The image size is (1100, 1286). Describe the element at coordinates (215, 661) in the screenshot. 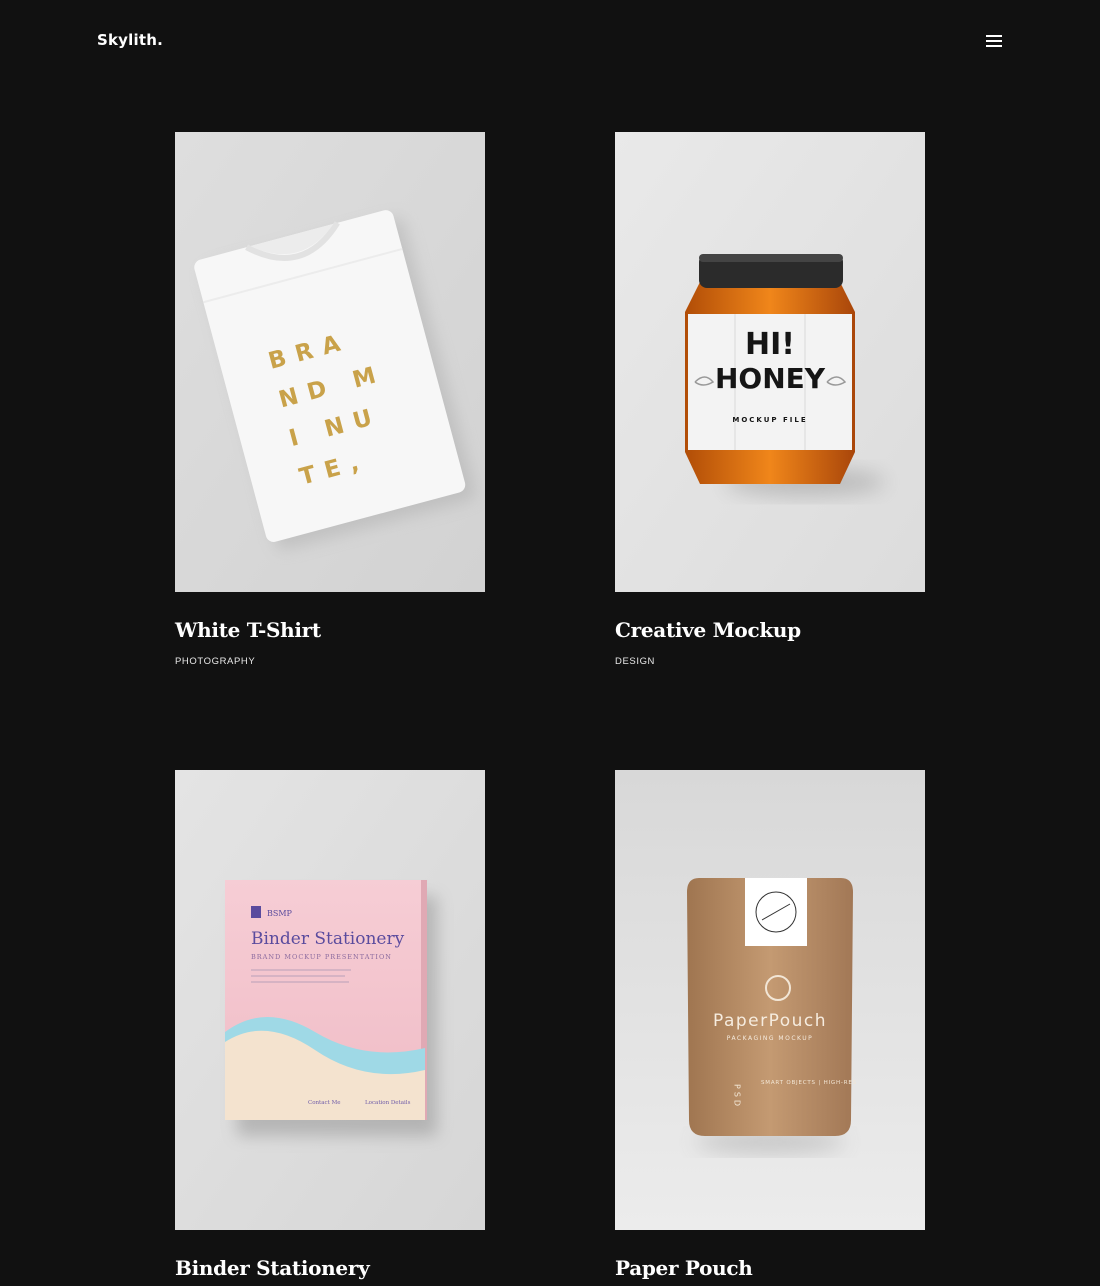

I see `project-category: PHOTOGRAPHY` at that location.